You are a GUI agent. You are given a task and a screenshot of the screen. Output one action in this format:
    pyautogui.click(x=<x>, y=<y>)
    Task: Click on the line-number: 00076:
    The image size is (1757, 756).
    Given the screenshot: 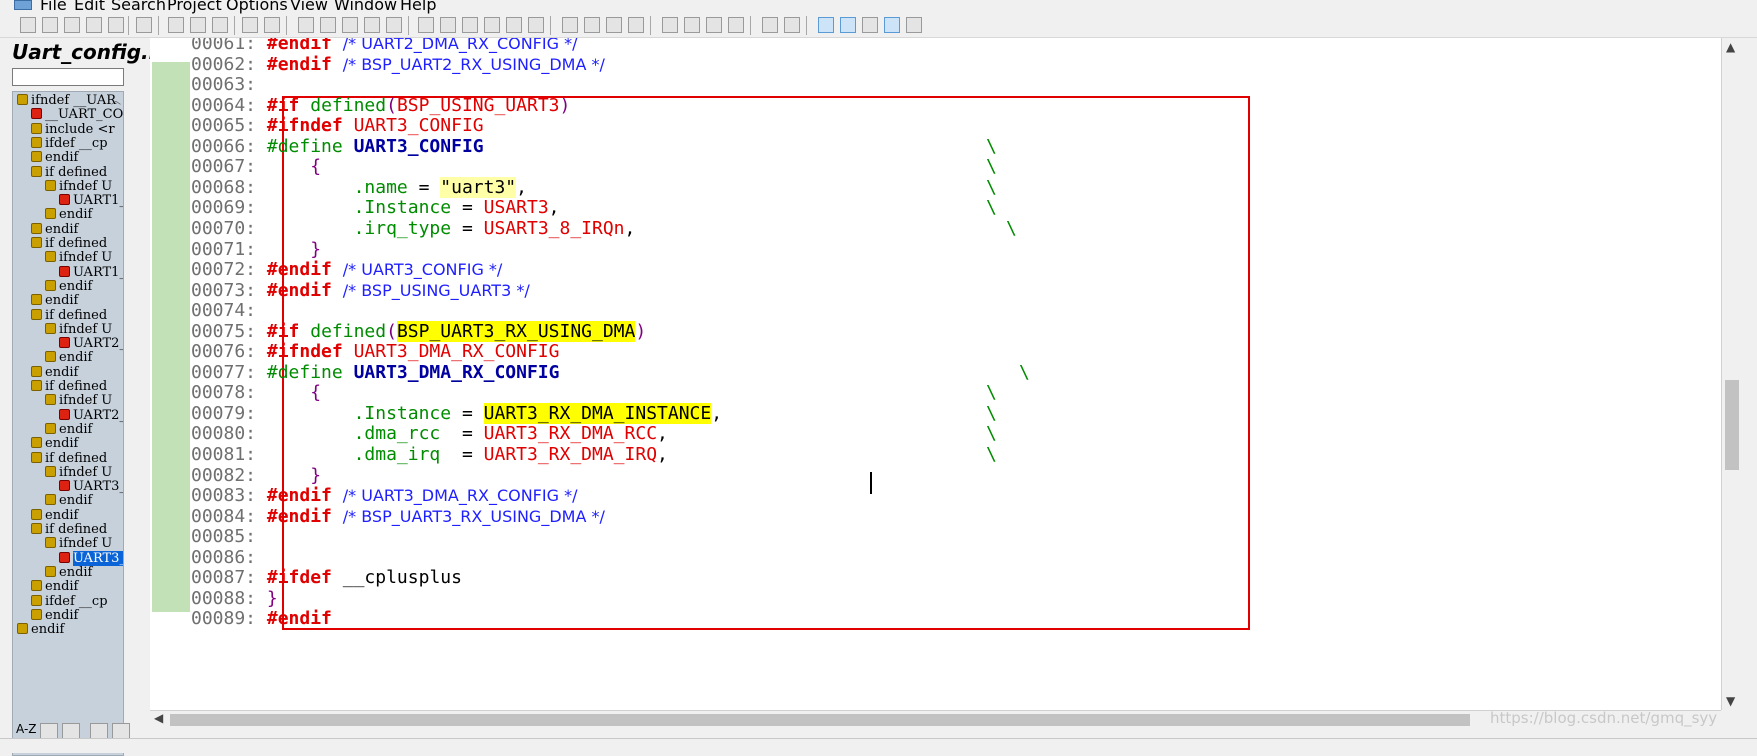 What is the action you would take?
    pyautogui.click(x=224, y=352)
    